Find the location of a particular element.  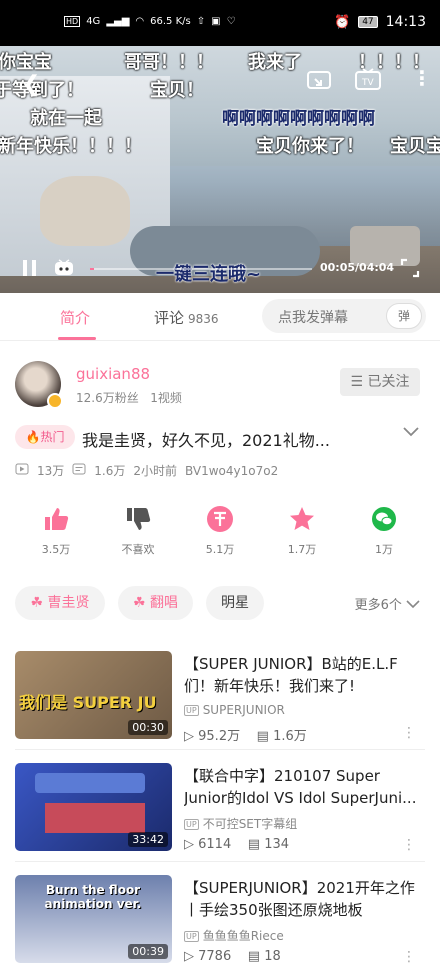

bvid: BV1wo4y1o7o2 is located at coordinates (232, 470).